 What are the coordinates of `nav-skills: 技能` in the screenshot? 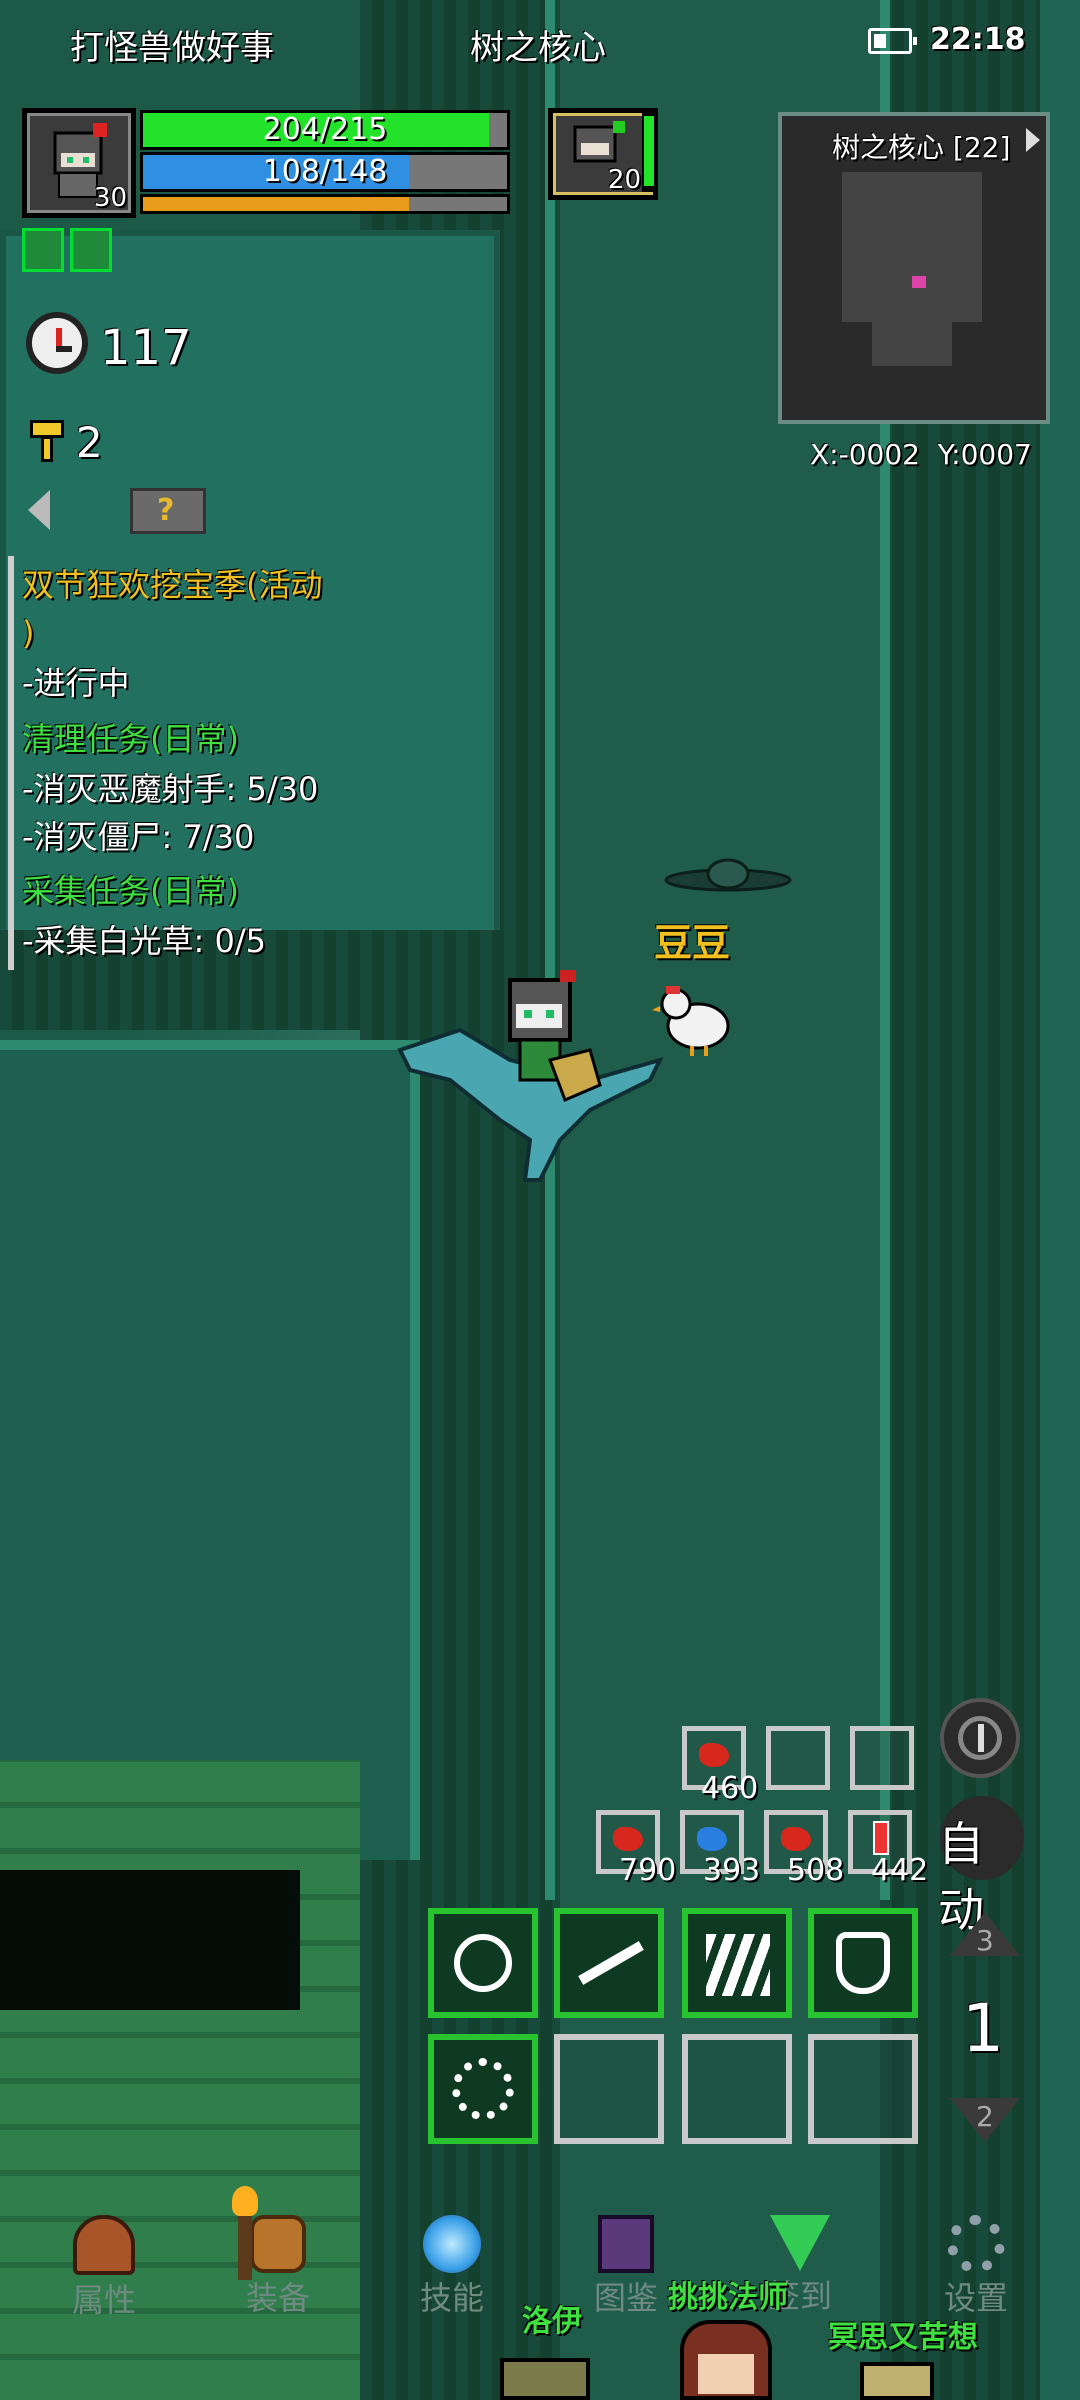 It's located at (452, 2267).